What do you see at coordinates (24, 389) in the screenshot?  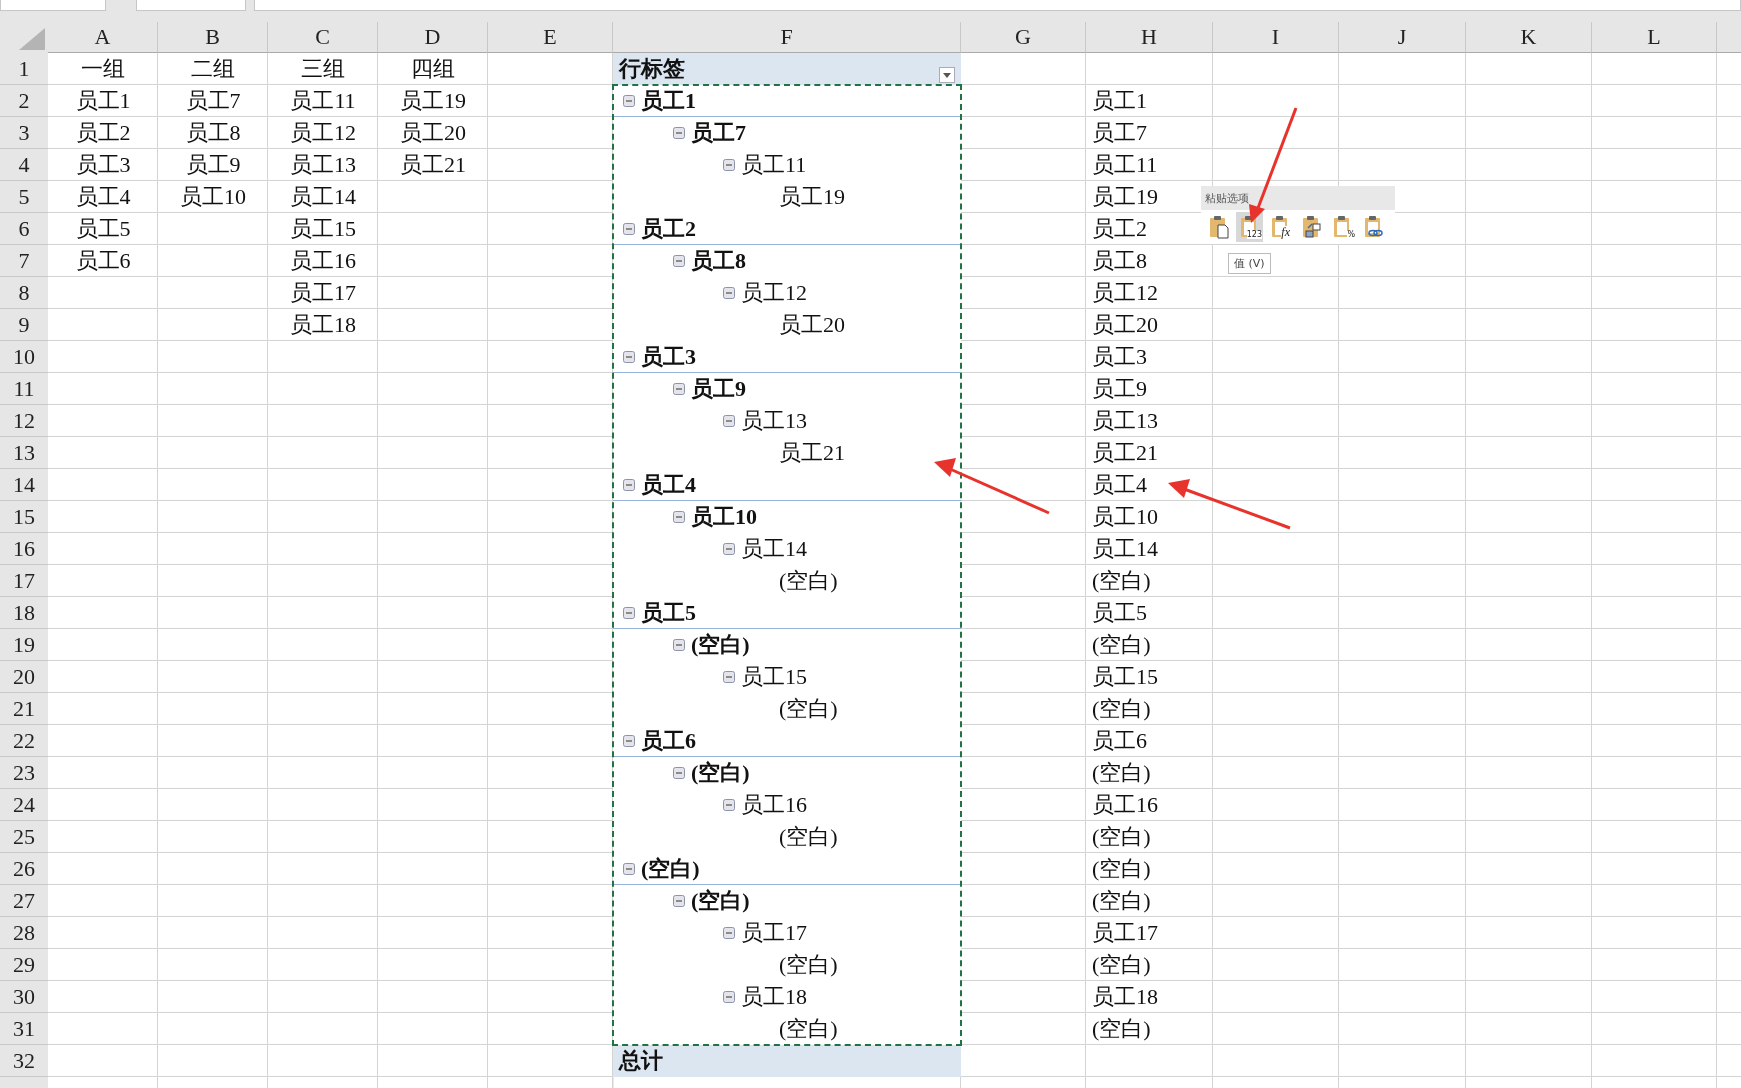 I see `row-header: 11` at bounding box center [24, 389].